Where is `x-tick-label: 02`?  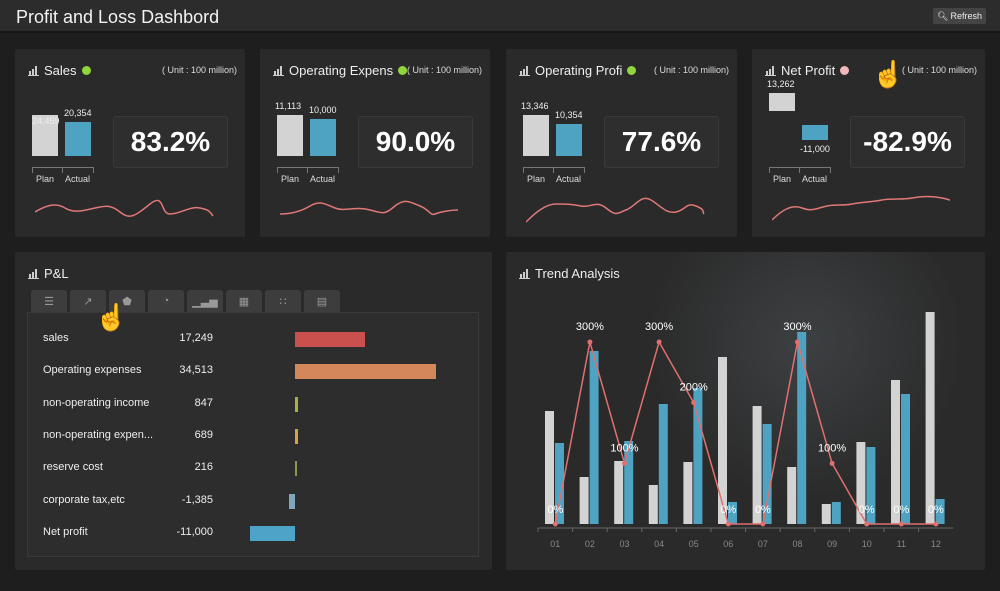 x-tick-label: 02 is located at coordinates (590, 544).